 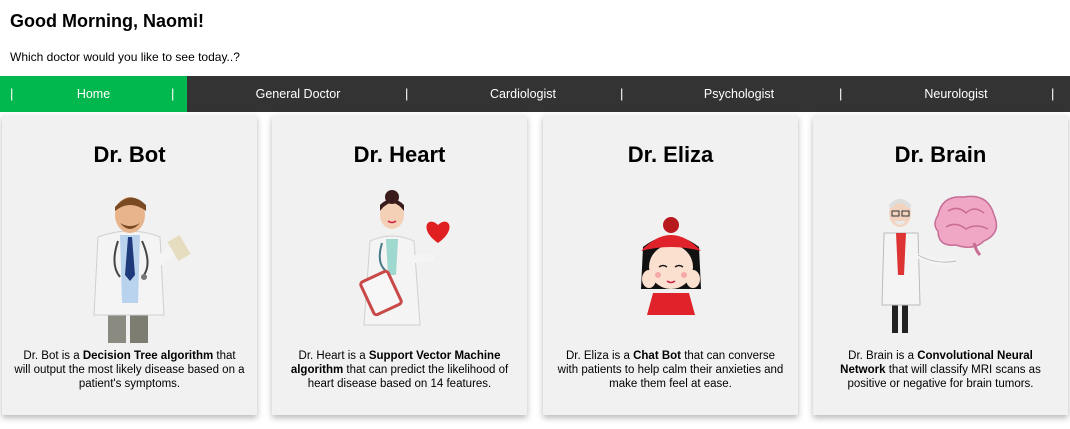 I want to click on doctor-name: Dr. Brain, so click(x=940, y=154).